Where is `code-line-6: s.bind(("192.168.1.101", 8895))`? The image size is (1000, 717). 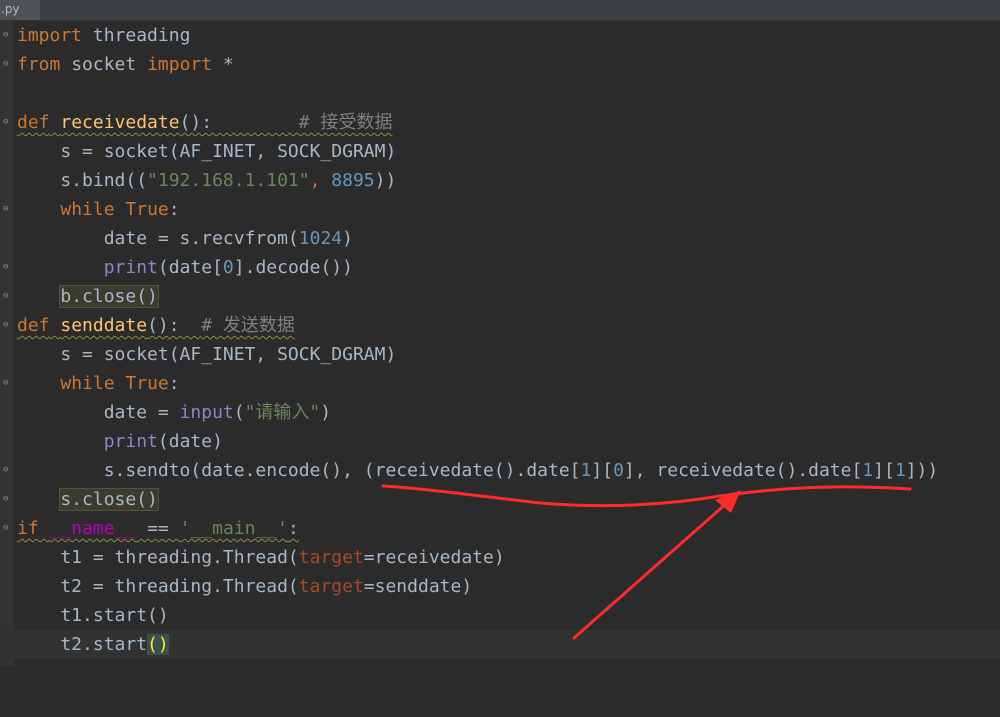 code-line-6: s.bind(("192.168.1.101", 8895)) is located at coordinates (500, 180).